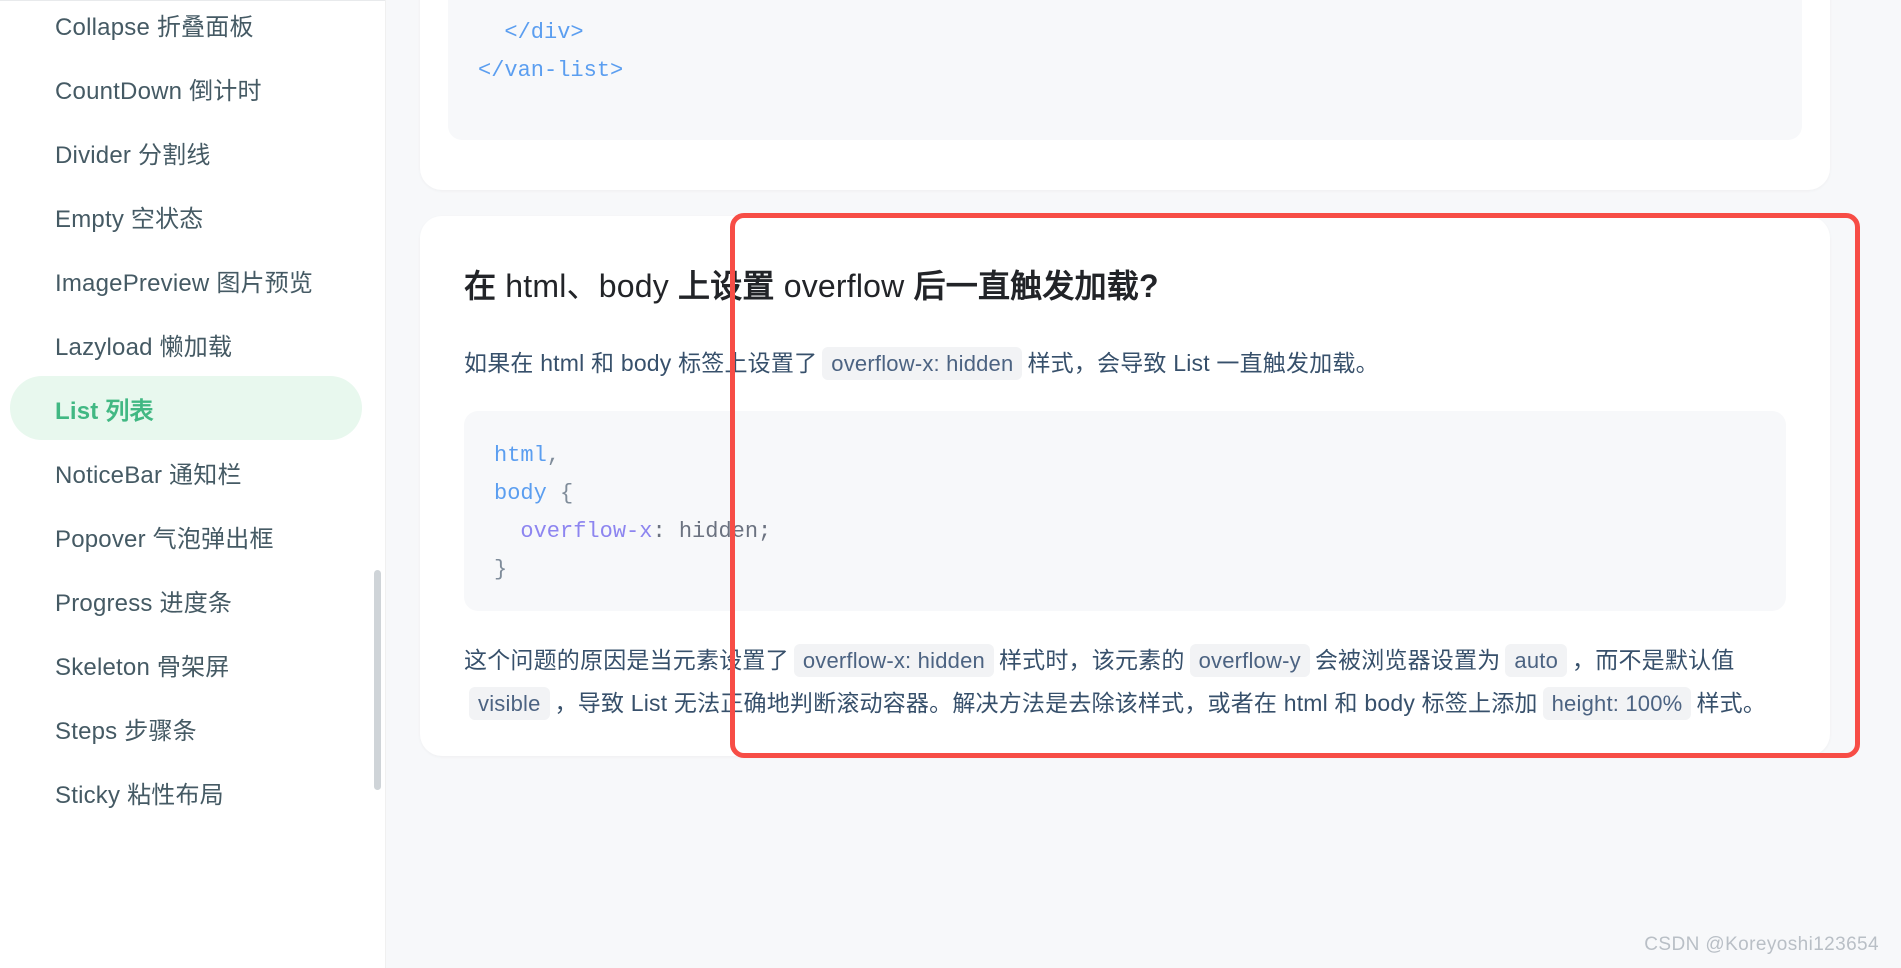 The width and height of the screenshot is (1901, 968). What do you see at coordinates (1653, 660) in the screenshot?
I see `paragraph-2-text-d: ，而不是默认值` at bounding box center [1653, 660].